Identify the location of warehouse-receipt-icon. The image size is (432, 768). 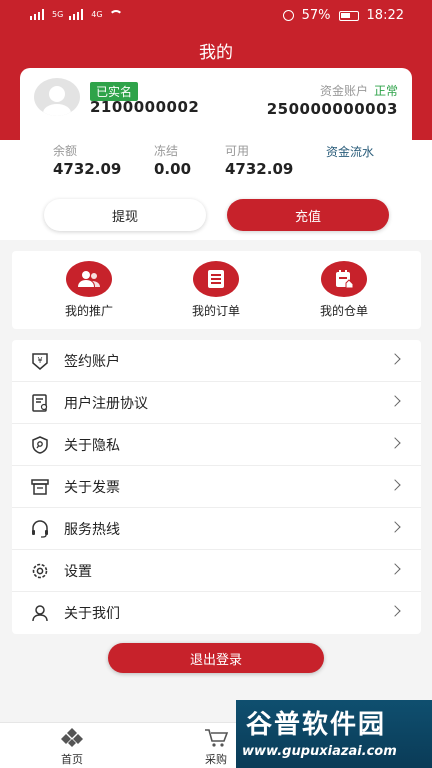
(344, 279).